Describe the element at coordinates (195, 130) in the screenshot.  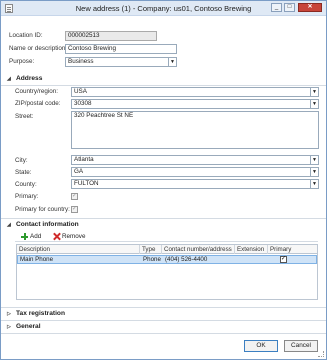
I see `street-field: 320 Peachtree St NE` at that location.